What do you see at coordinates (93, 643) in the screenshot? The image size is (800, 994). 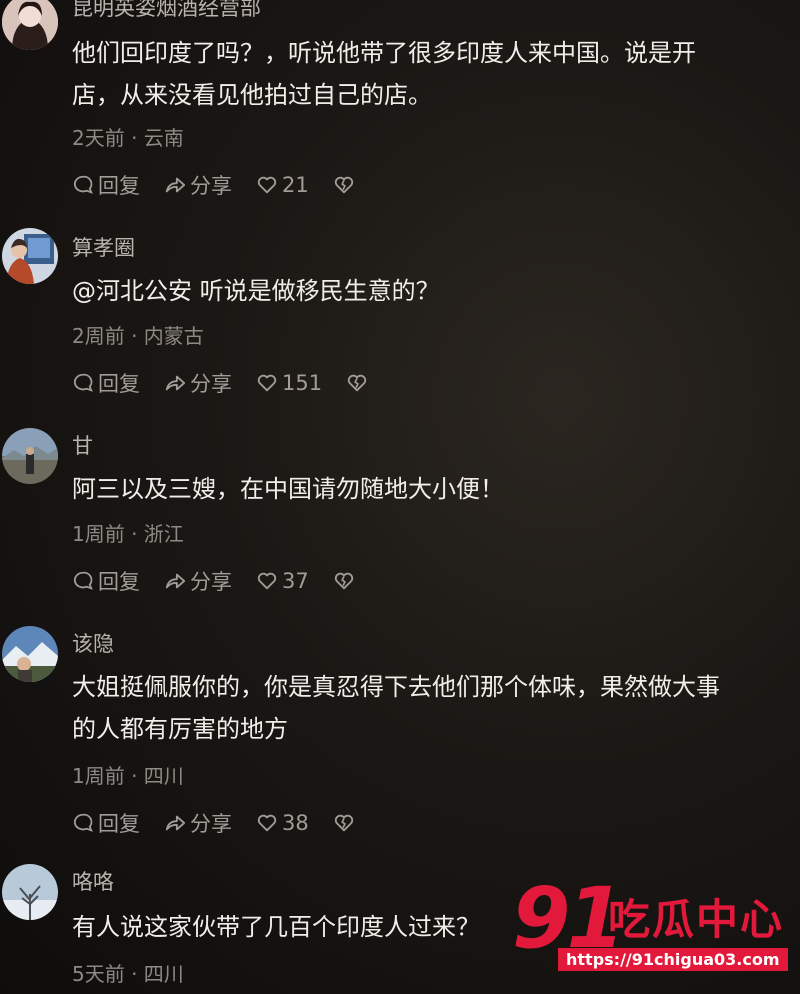 I see `username: 该隐` at bounding box center [93, 643].